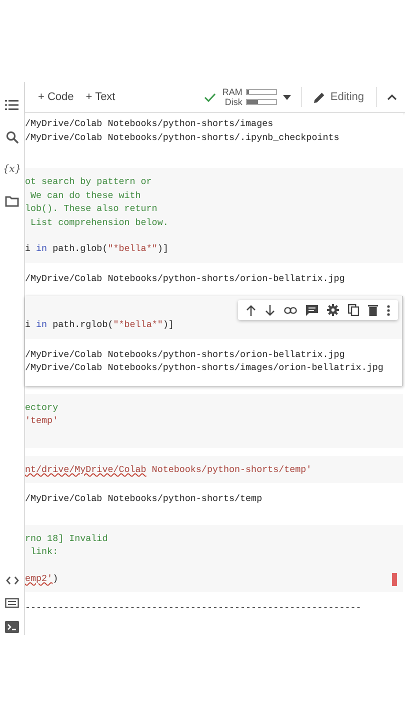  I want to click on add-text-button: + Text, so click(100, 97).